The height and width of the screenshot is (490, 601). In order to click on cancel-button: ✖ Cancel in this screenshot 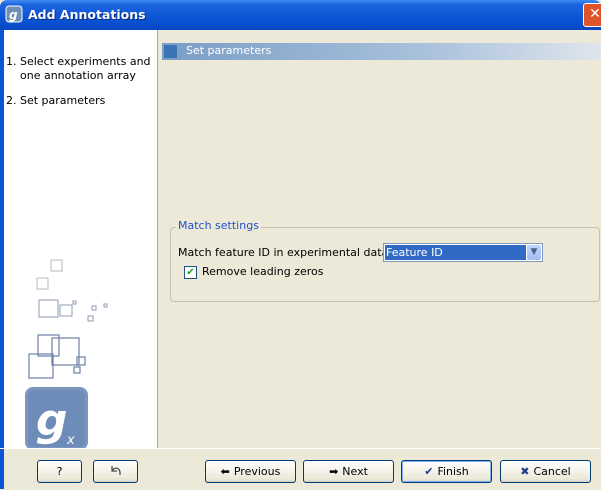, I will do `click(545, 471)`.